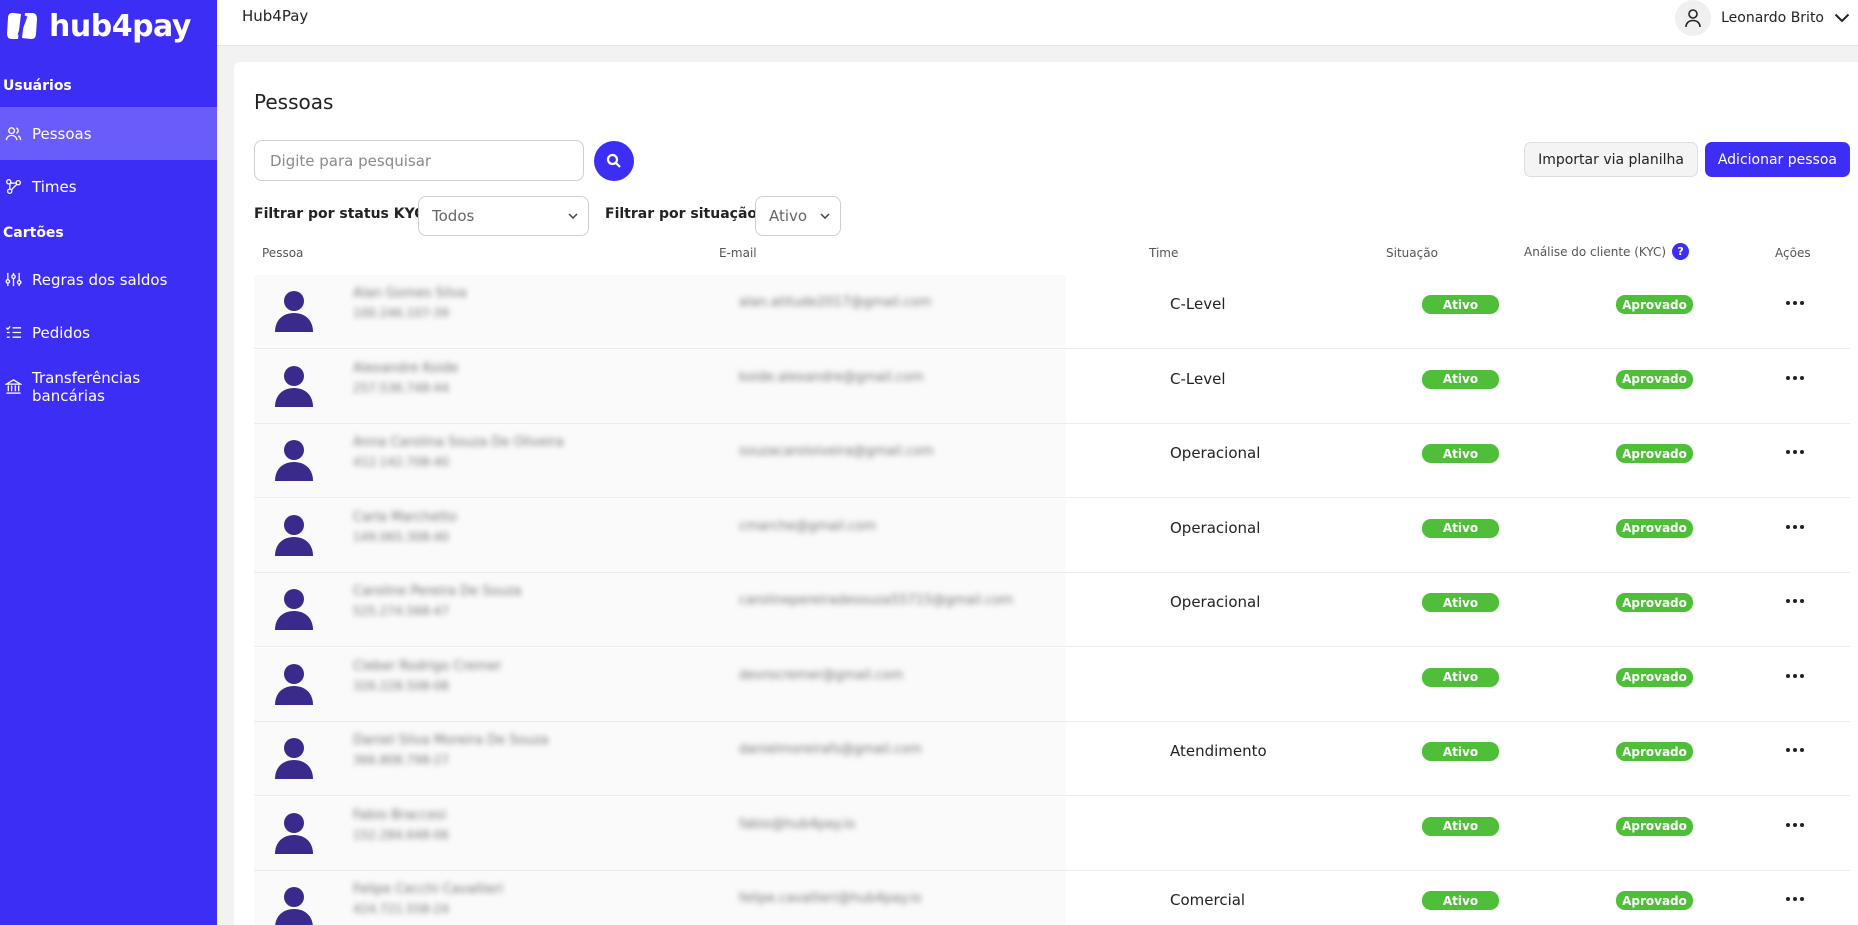 This screenshot has width=1858, height=925. Describe the element at coordinates (22, 25) in the screenshot. I see `hub4pay-logo-icon` at that location.